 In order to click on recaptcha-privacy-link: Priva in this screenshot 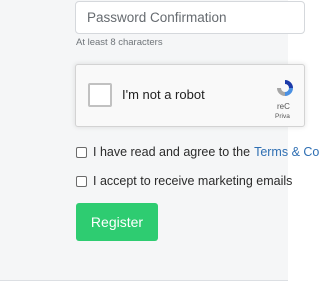, I will do `click(282, 116)`.